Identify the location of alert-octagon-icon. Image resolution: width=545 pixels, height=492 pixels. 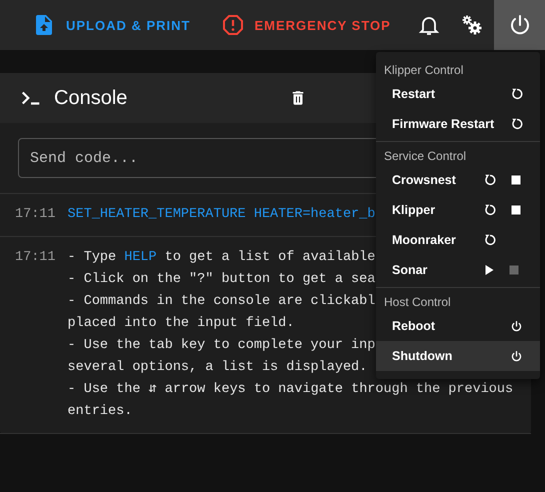
(232, 25).